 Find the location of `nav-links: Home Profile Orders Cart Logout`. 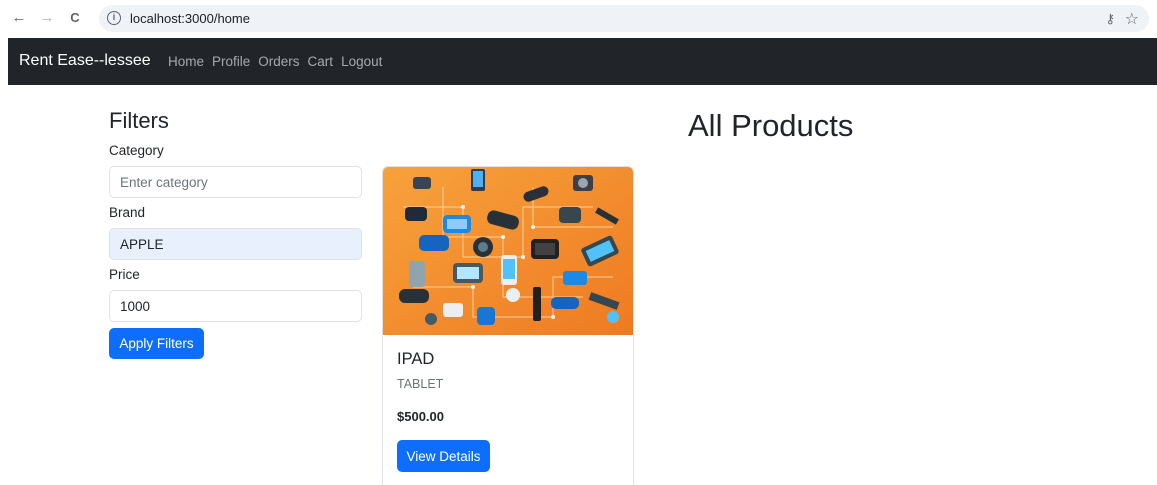

nav-links: Home Profile Orders Cart Logout is located at coordinates (279, 61).